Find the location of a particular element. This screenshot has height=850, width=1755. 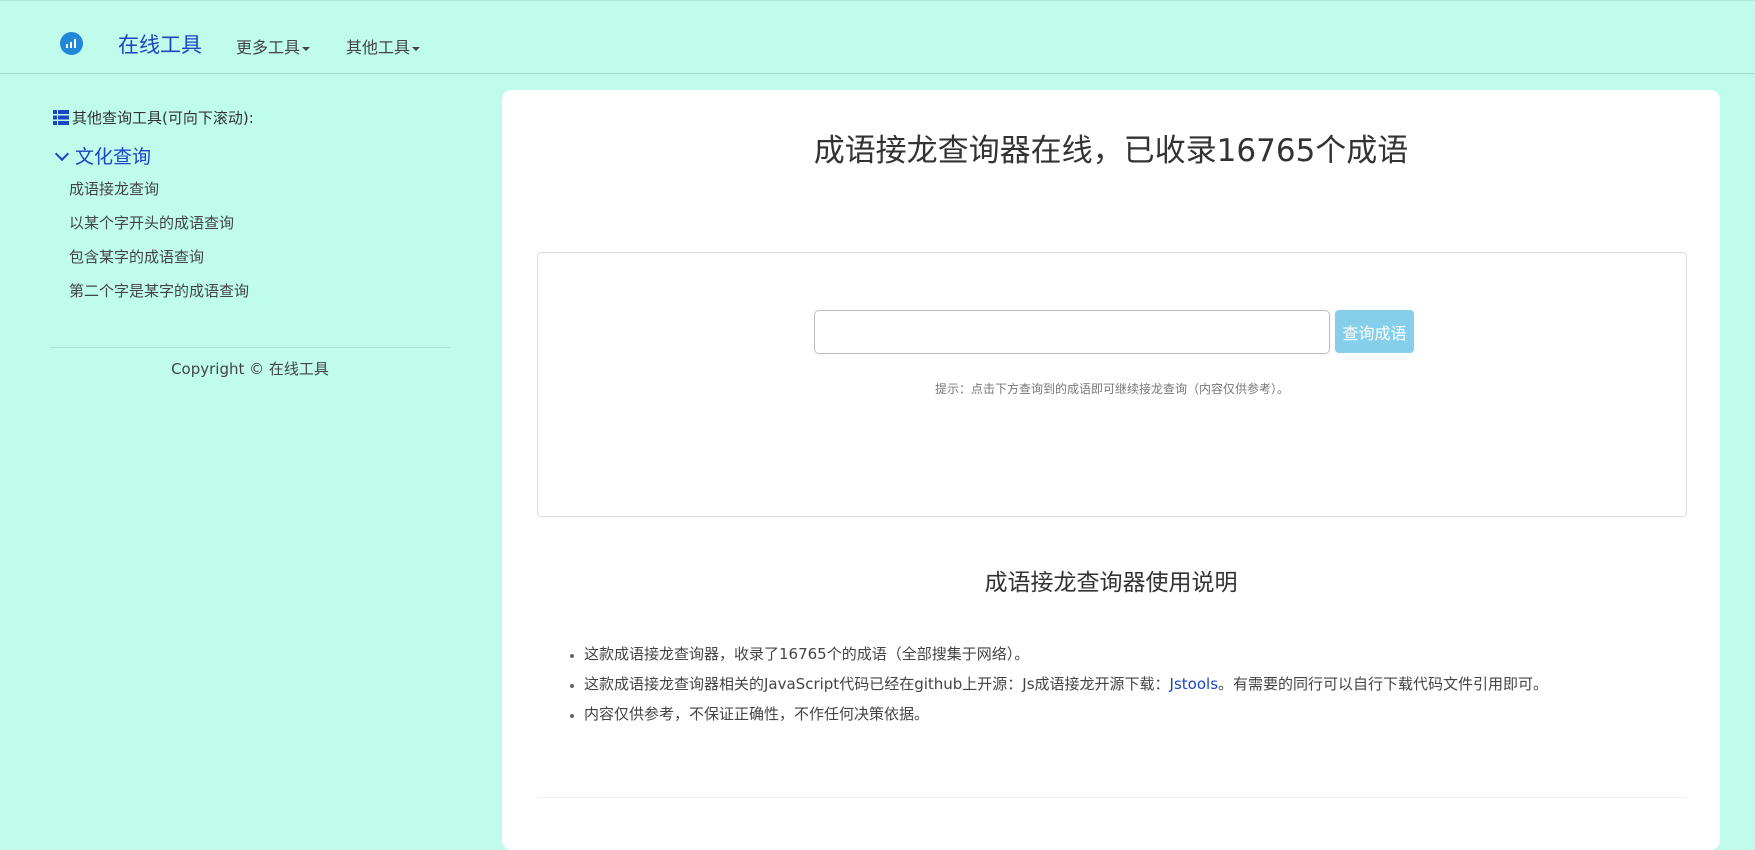

nav-dropdown-label: 其他工具 is located at coordinates (378, 47).